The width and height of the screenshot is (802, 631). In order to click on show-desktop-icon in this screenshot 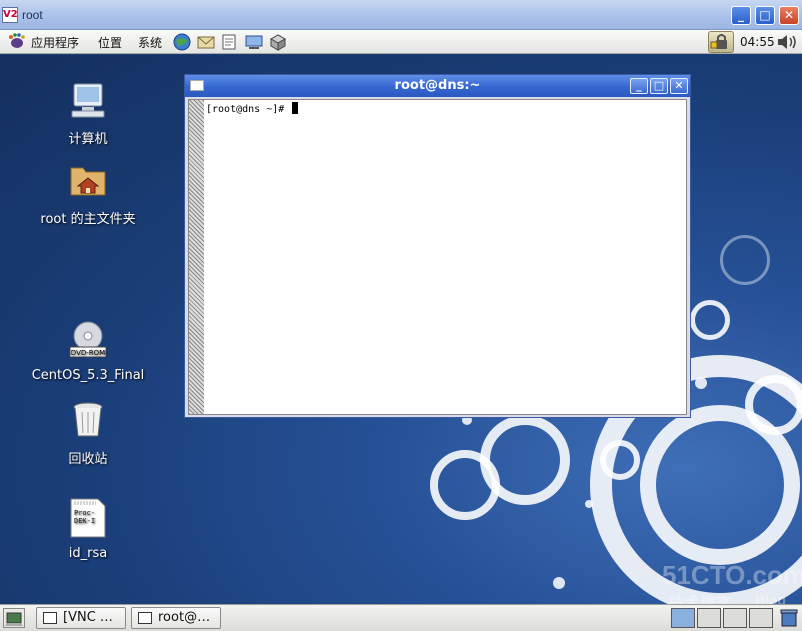, I will do `click(14, 619)`.